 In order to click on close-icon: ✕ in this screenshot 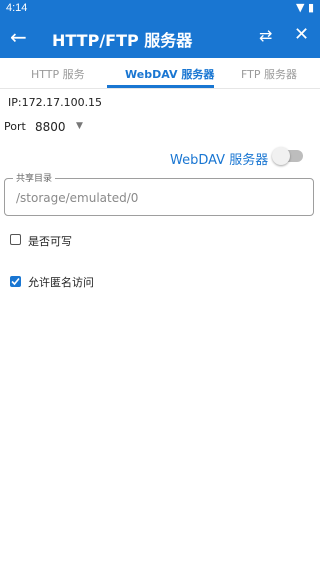, I will do `click(301, 34)`.